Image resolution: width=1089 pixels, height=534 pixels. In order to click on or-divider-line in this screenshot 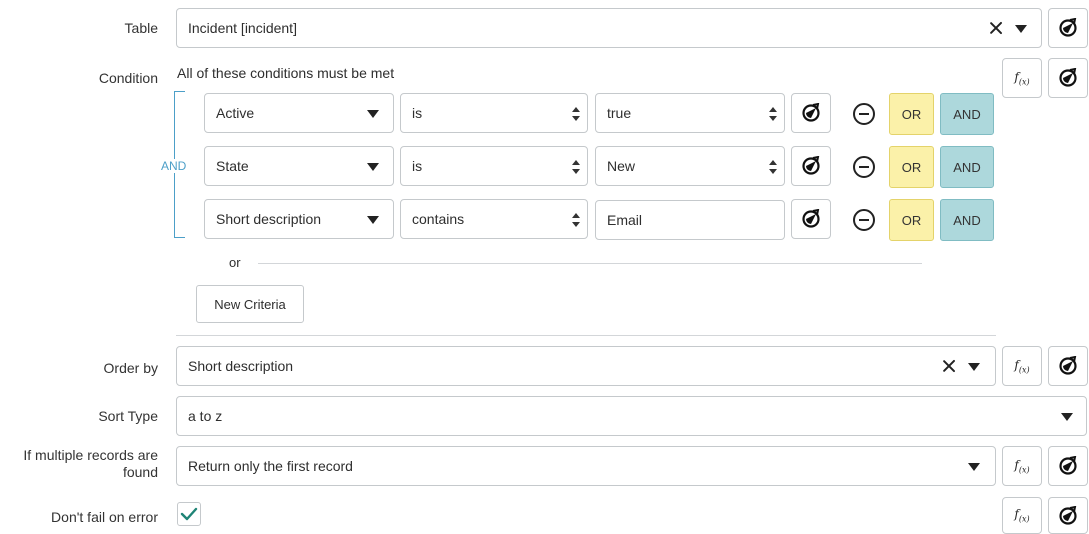, I will do `click(590, 263)`.